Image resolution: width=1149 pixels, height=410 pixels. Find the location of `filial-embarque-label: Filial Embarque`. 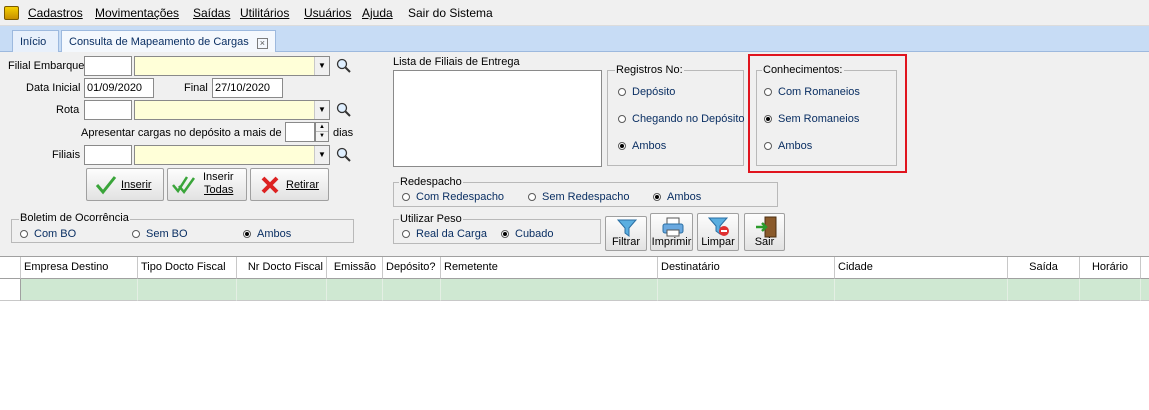

filial-embarque-label: Filial Embarque is located at coordinates (46, 66).